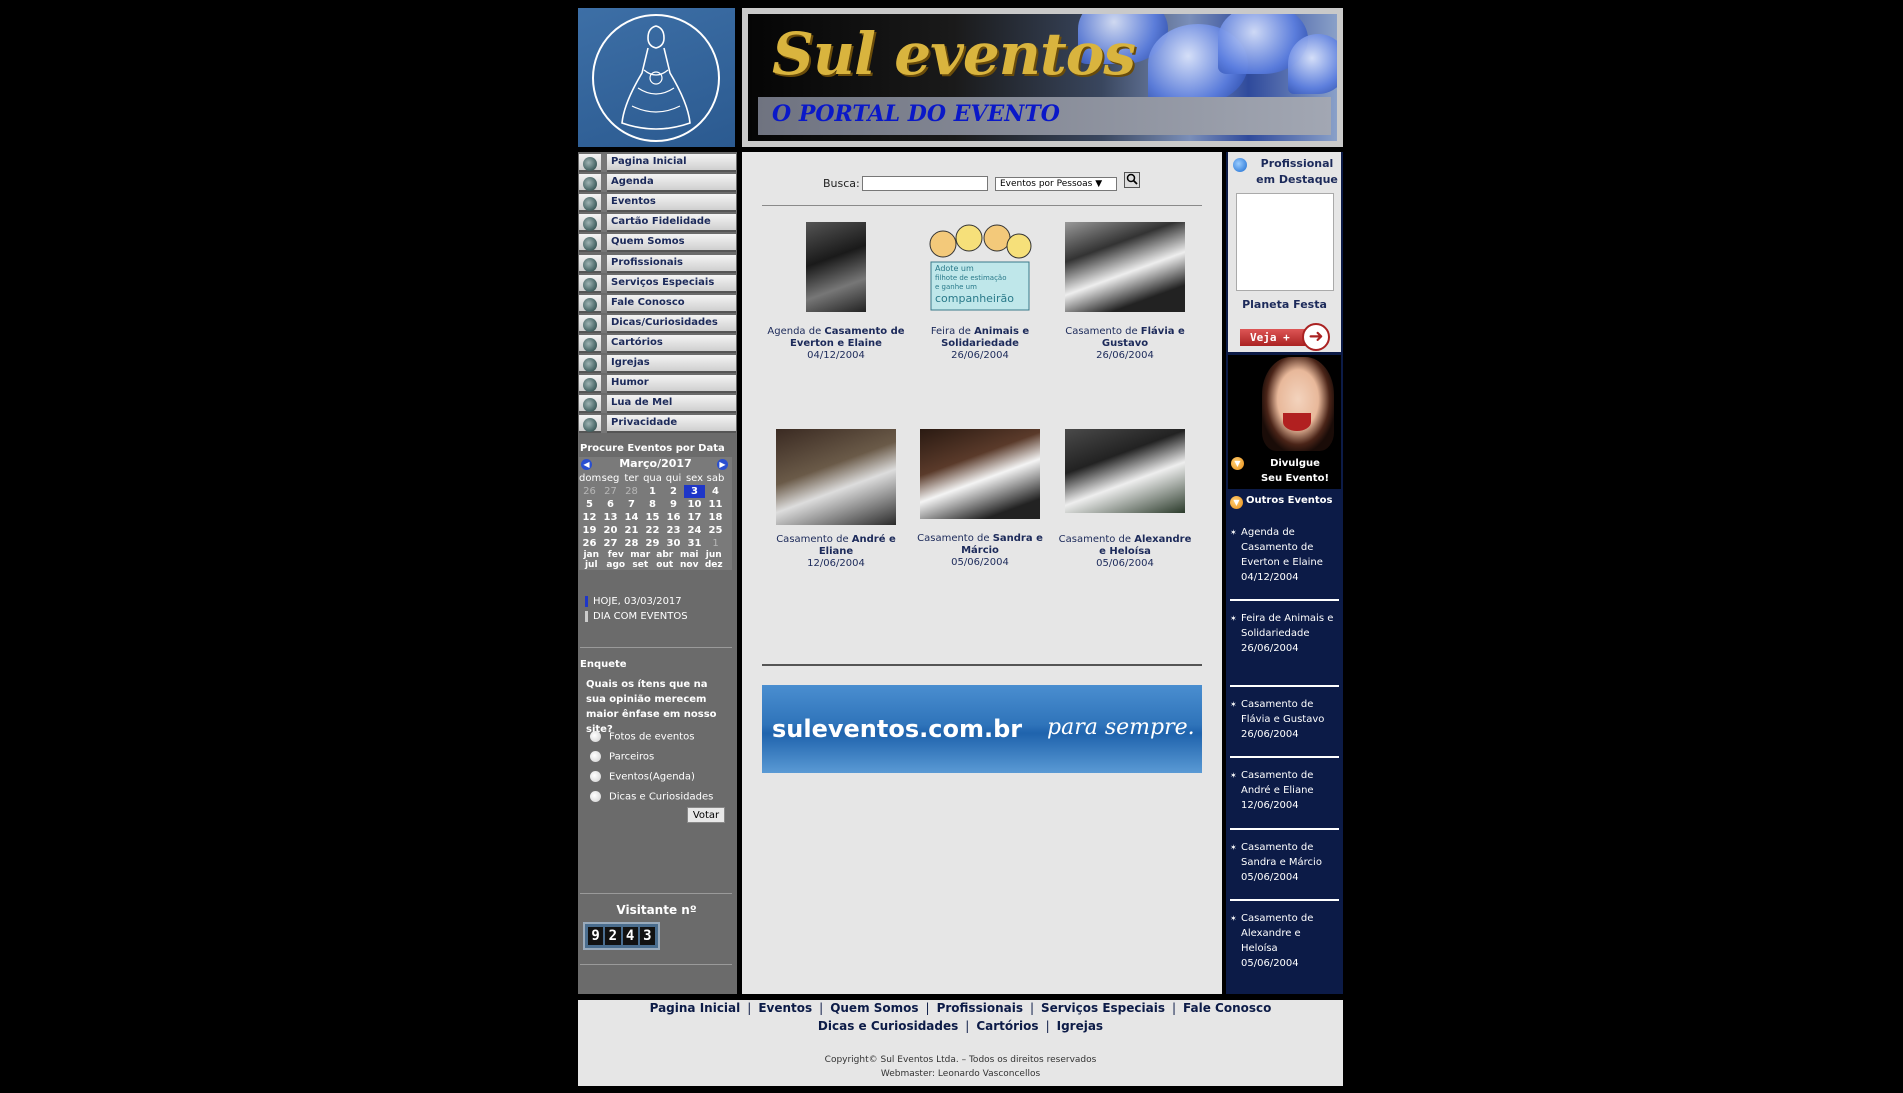 This screenshot has width=1903, height=1093. Describe the element at coordinates (673, 530) in the screenshot. I see `calendar-day: 23` at that location.